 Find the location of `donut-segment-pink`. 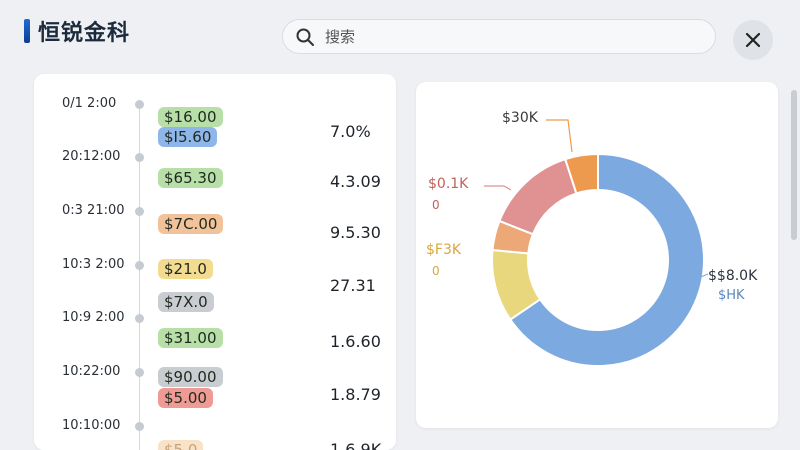

donut-segment-pink is located at coordinates (538, 196).